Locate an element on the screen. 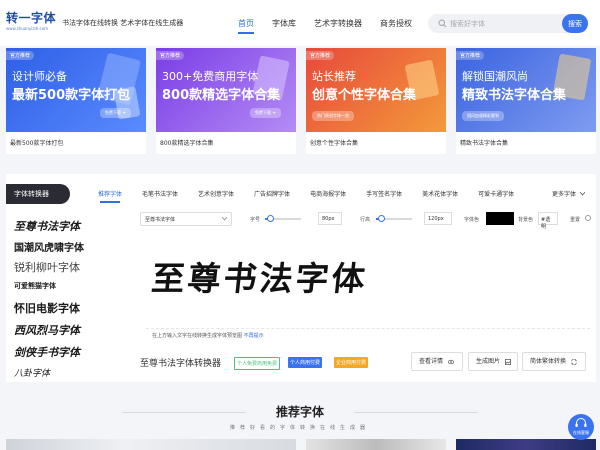  text-color-swatch is located at coordinates (500, 218).